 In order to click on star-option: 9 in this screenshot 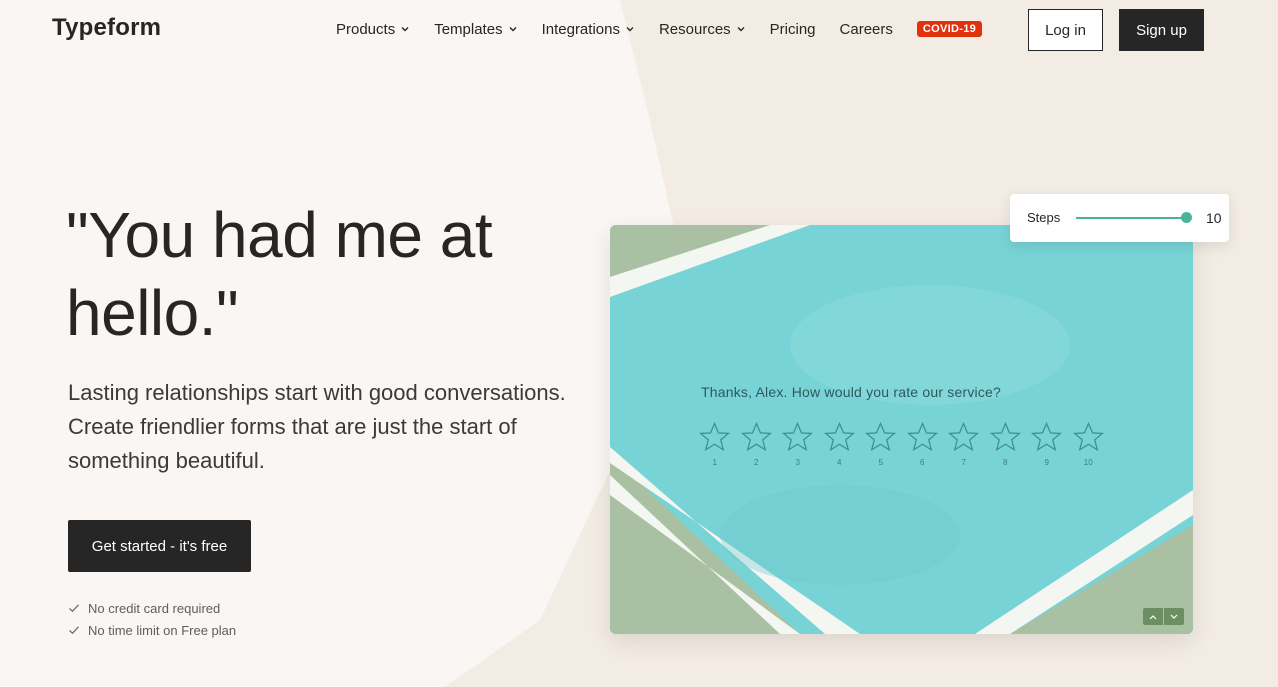, I will do `click(1047, 443)`.